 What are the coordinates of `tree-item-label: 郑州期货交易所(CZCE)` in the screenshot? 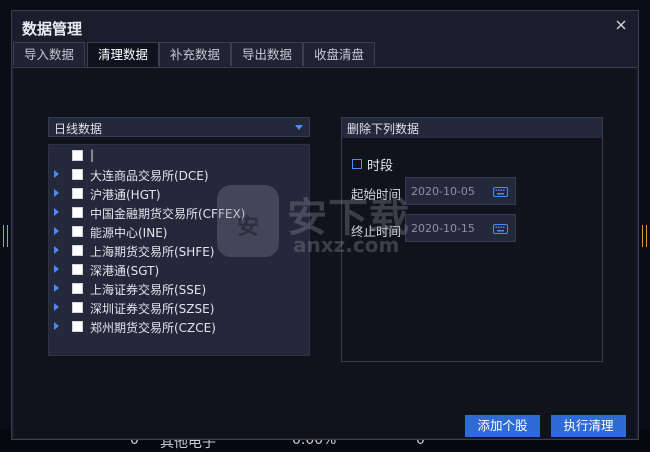 It's located at (153, 328).